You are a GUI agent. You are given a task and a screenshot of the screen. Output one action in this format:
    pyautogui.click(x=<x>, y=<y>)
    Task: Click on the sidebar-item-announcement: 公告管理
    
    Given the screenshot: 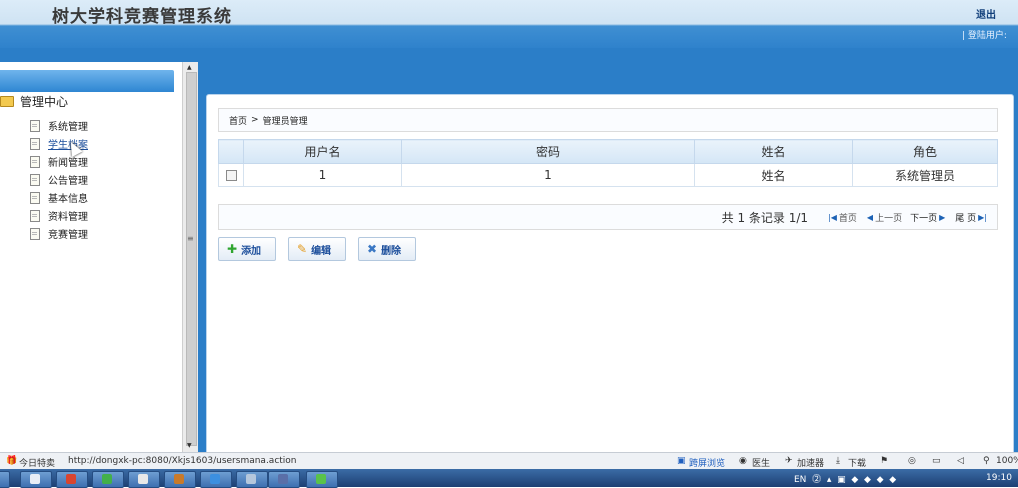 What is the action you would take?
    pyautogui.click(x=59, y=179)
    